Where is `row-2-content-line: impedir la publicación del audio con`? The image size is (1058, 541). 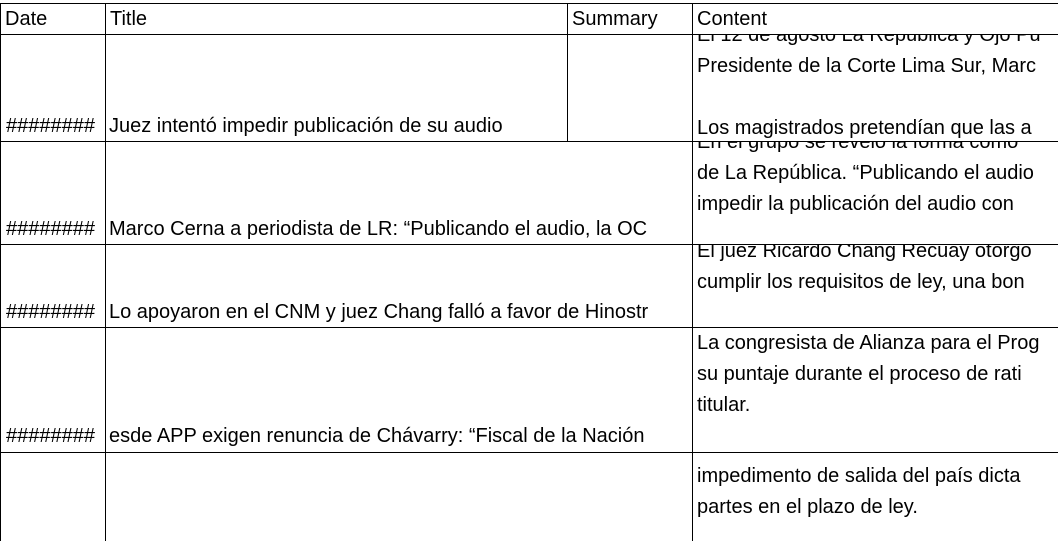 row-2-content-line: impedir la publicación del audio con is located at coordinates (855, 204).